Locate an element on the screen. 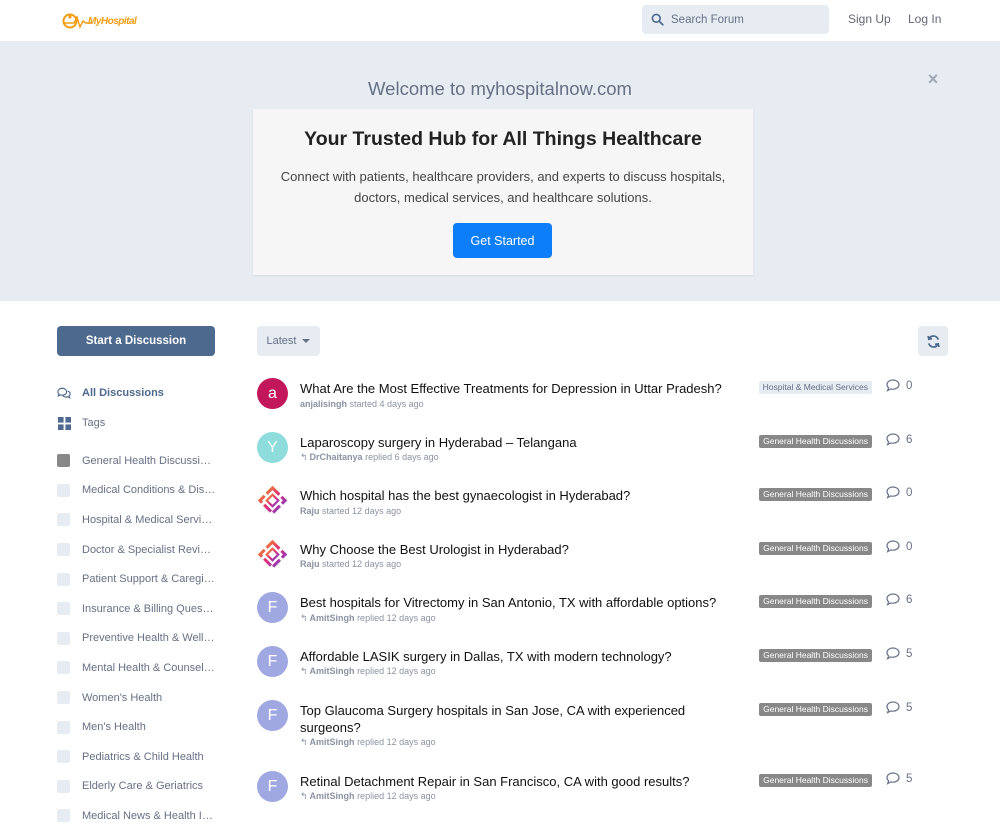 This screenshot has width=1000, height=827. tag-label: General Health Discussions is located at coordinates (149, 460).